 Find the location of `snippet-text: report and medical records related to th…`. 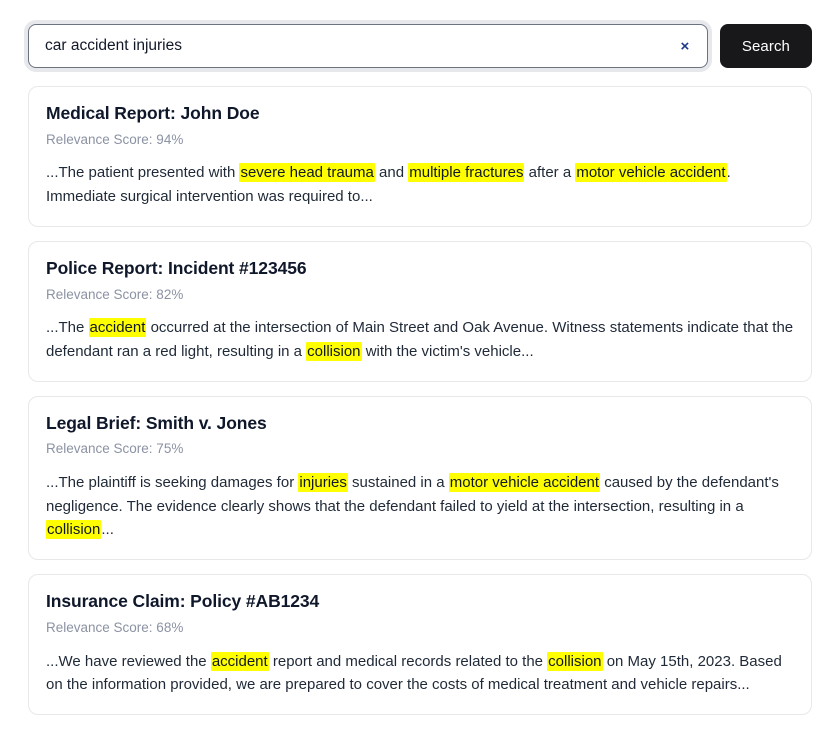

snippet-text: report and medical records related to th… is located at coordinates (408, 661).